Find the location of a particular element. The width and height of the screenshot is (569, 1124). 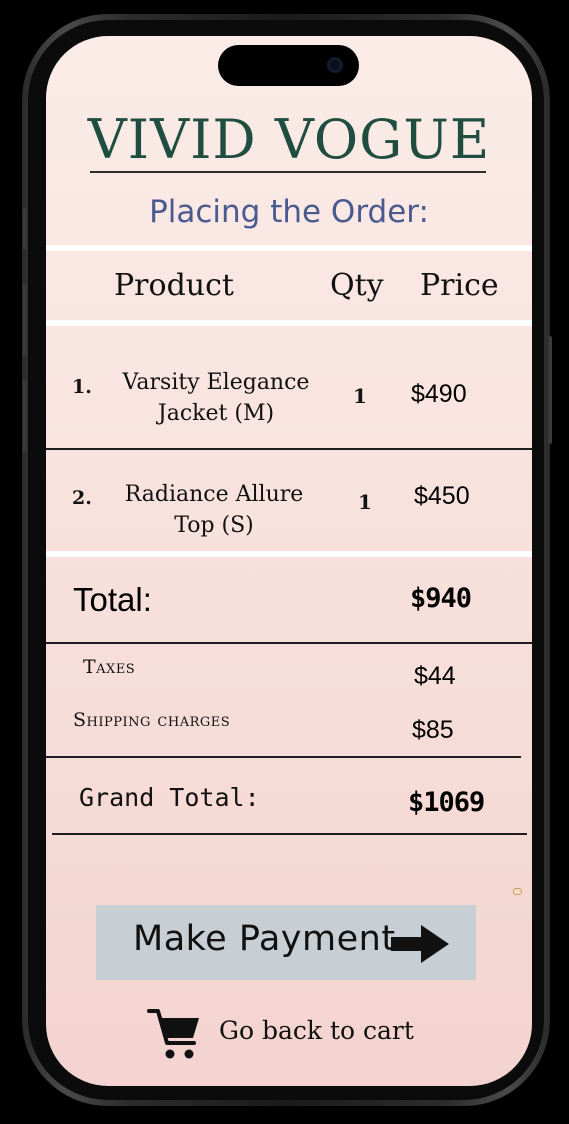

side-button-power is located at coordinates (550, 390).